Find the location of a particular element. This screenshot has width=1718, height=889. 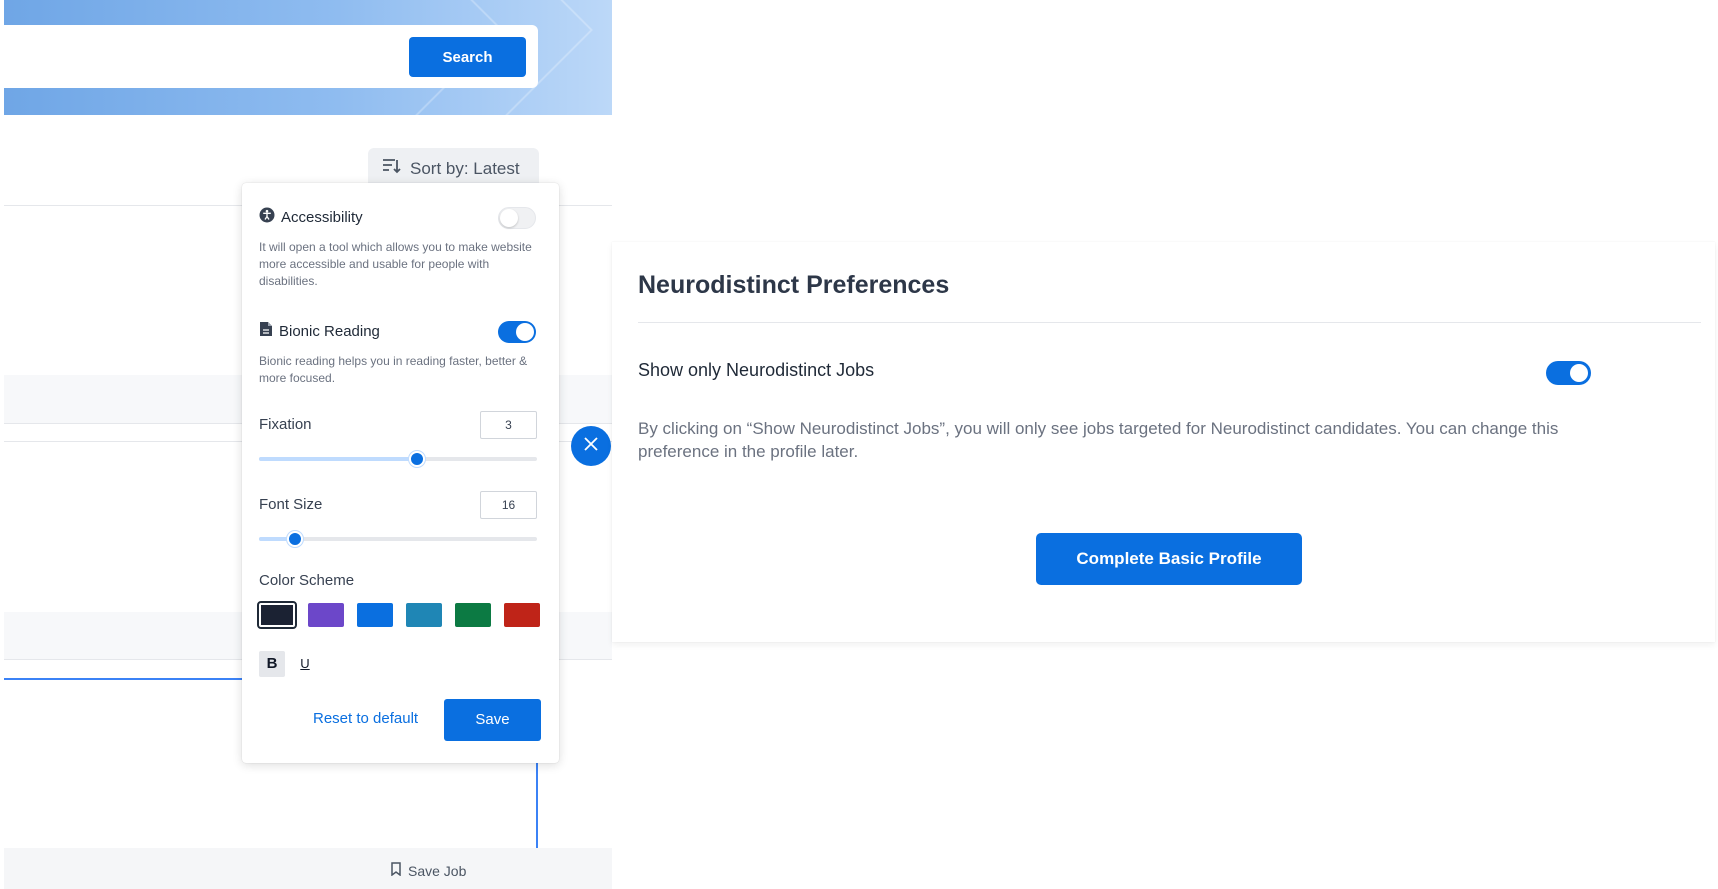

fixation-slider is located at coordinates (398, 459).